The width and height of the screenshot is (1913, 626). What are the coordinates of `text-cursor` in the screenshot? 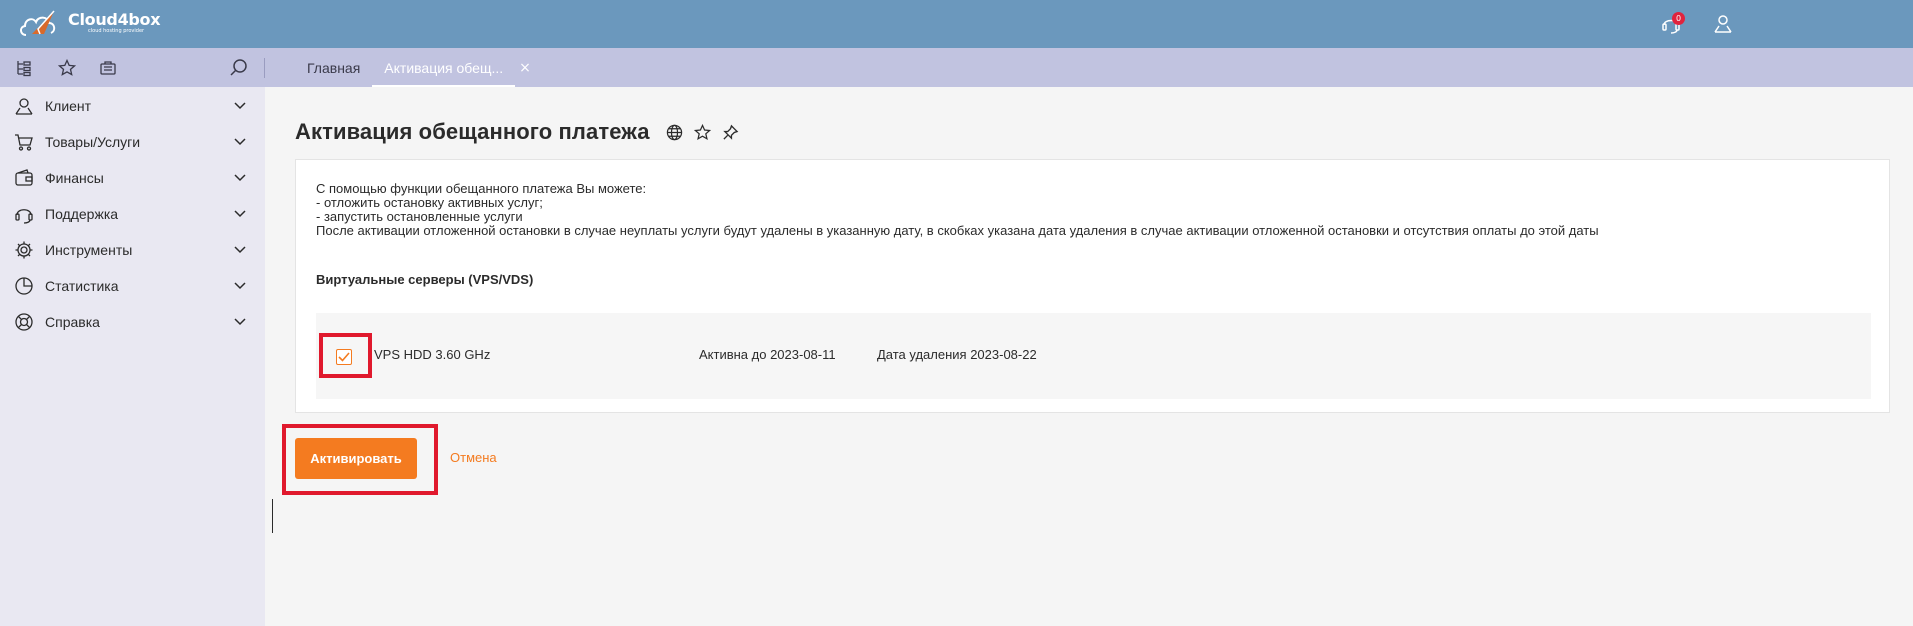 It's located at (272, 516).